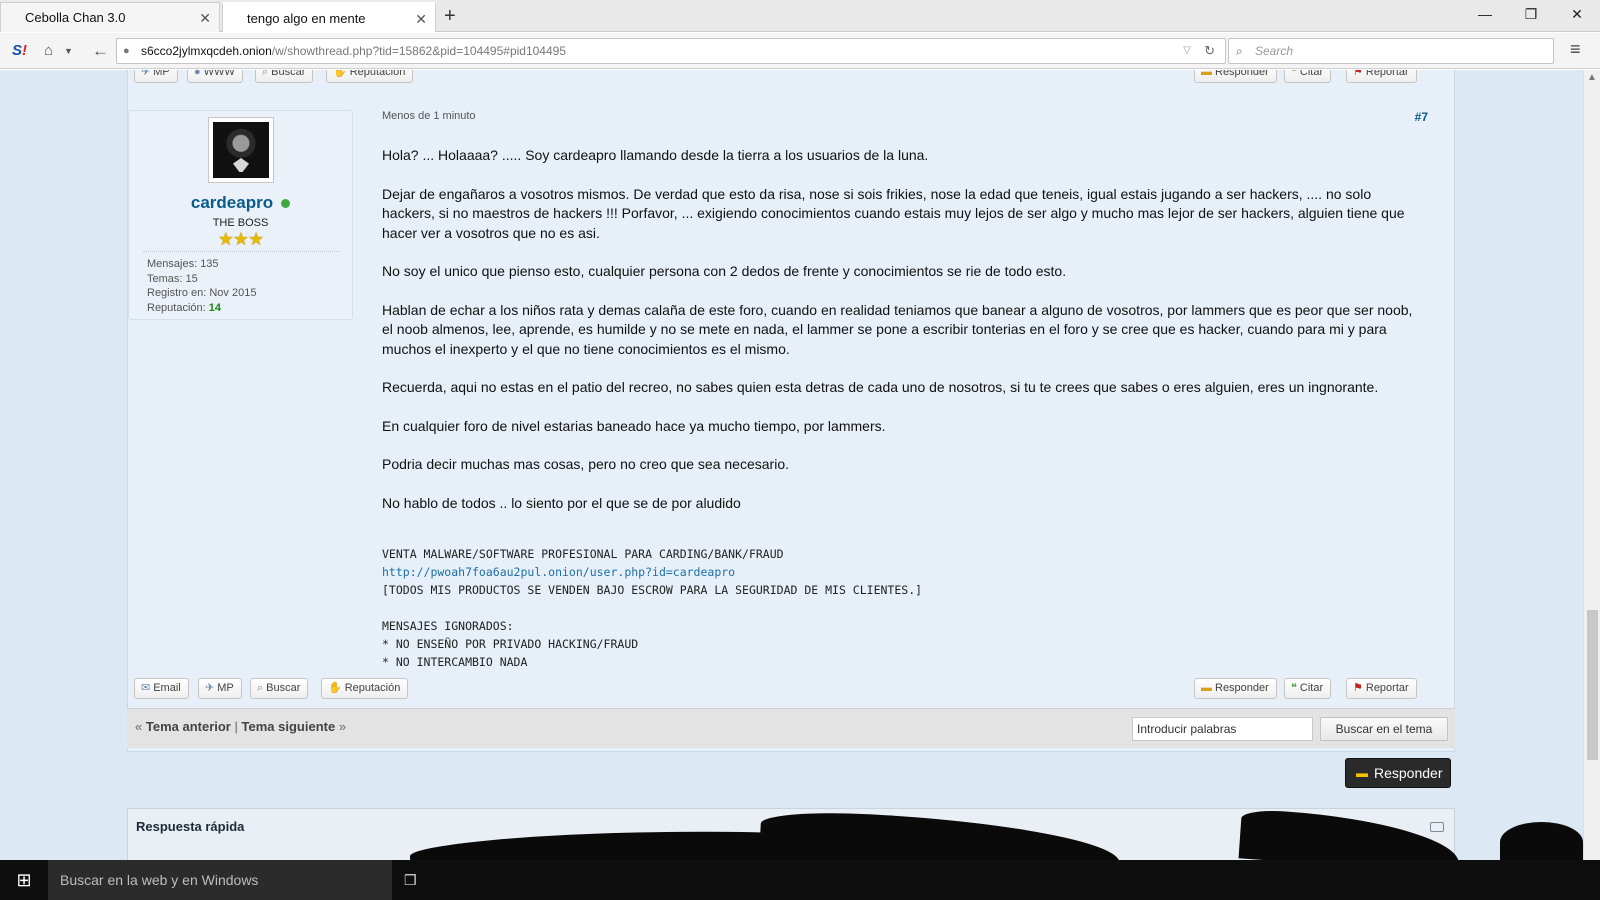  What do you see at coordinates (1222, 729) in the screenshot?
I see `thread-search-input: Introducir palabras` at bounding box center [1222, 729].